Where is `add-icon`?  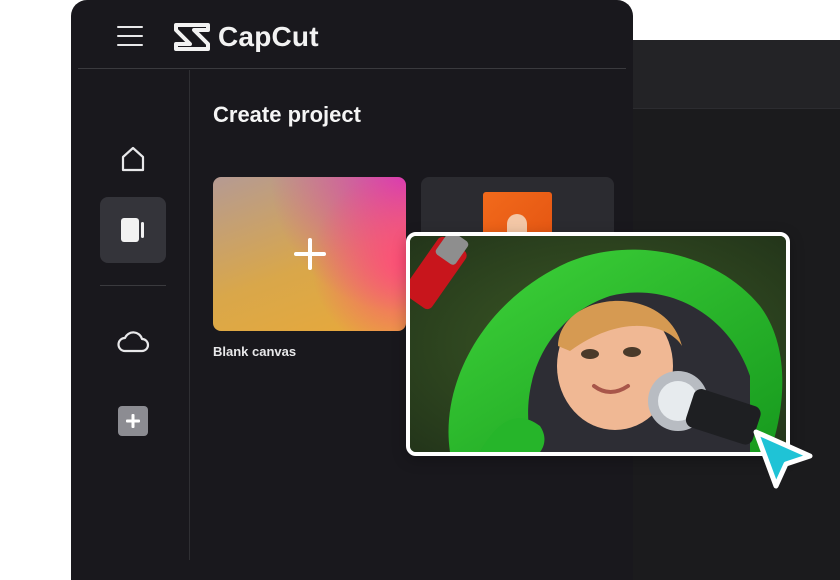
add-icon is located at coordinates (133, 421).